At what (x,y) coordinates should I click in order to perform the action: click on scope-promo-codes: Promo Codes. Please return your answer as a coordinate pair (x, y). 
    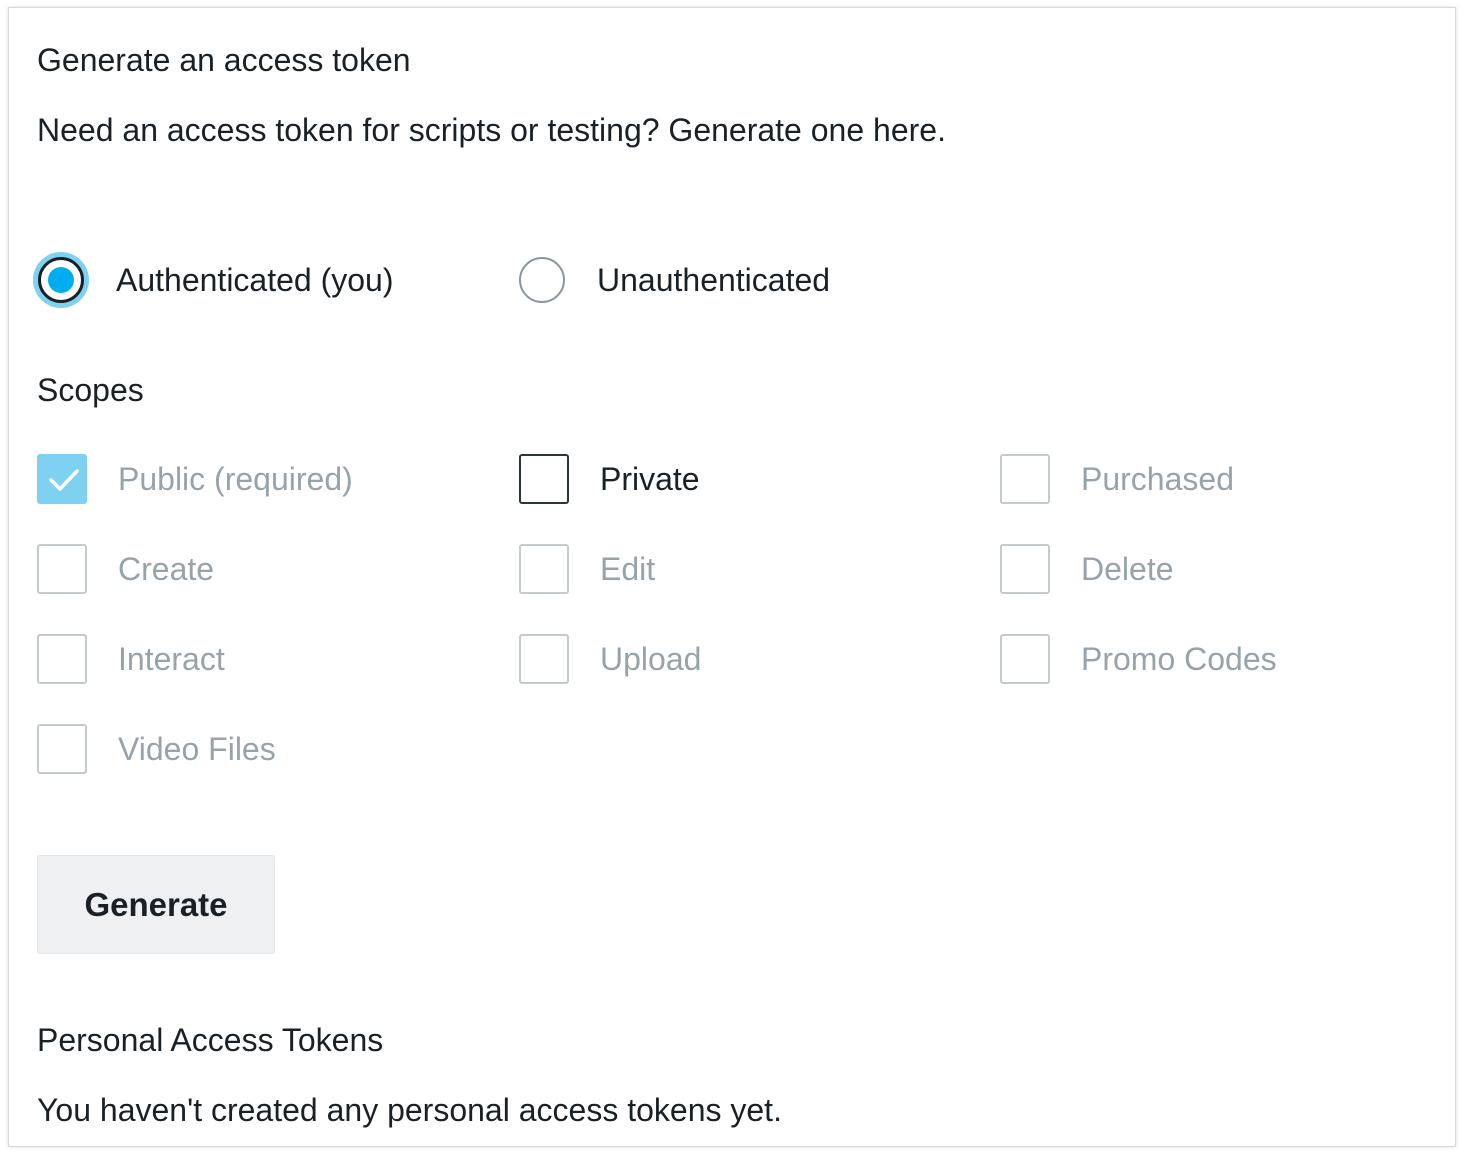
    Looking at the image, I should click on (1138, 659).